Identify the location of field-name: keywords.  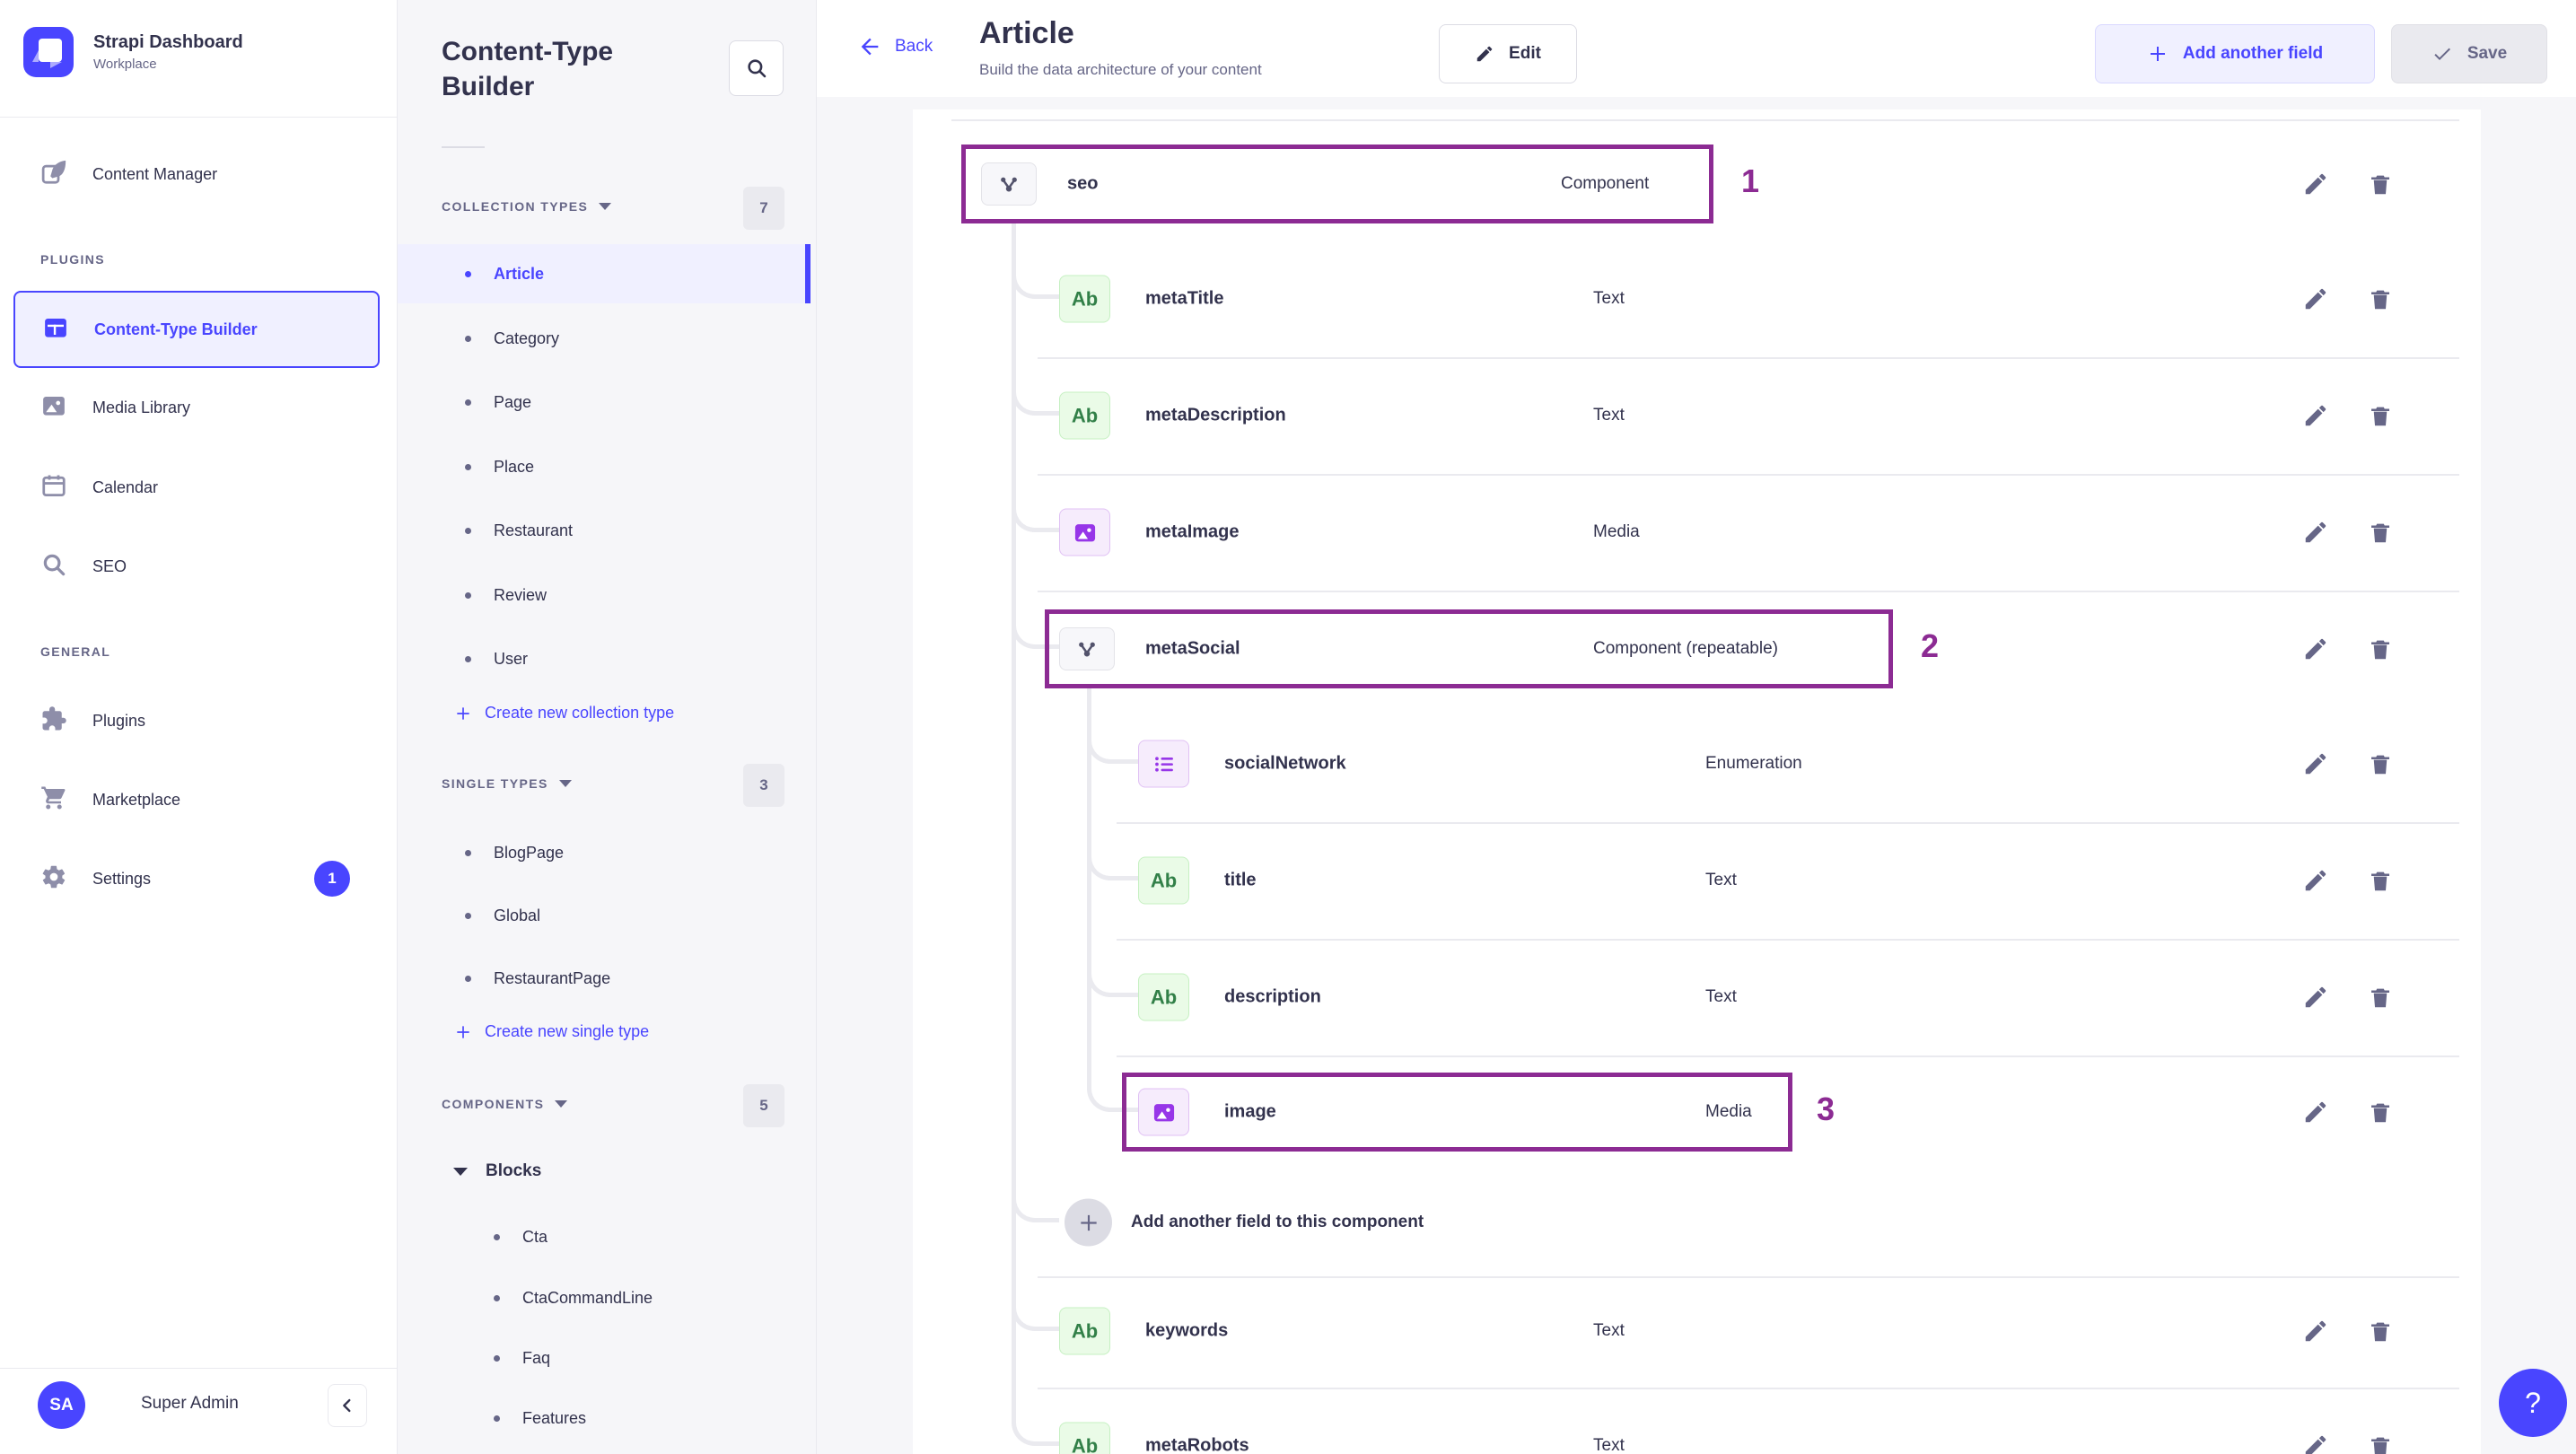
(1187, 1330).